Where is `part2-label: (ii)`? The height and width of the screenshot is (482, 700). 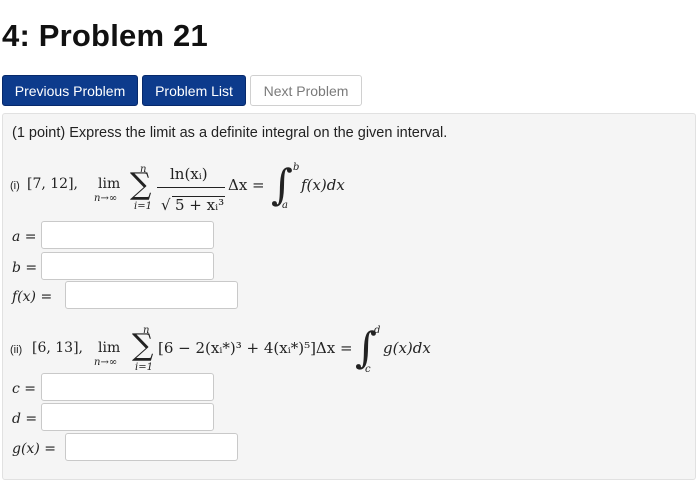
part2-label: (ii) is located at coordinates (16, 350).